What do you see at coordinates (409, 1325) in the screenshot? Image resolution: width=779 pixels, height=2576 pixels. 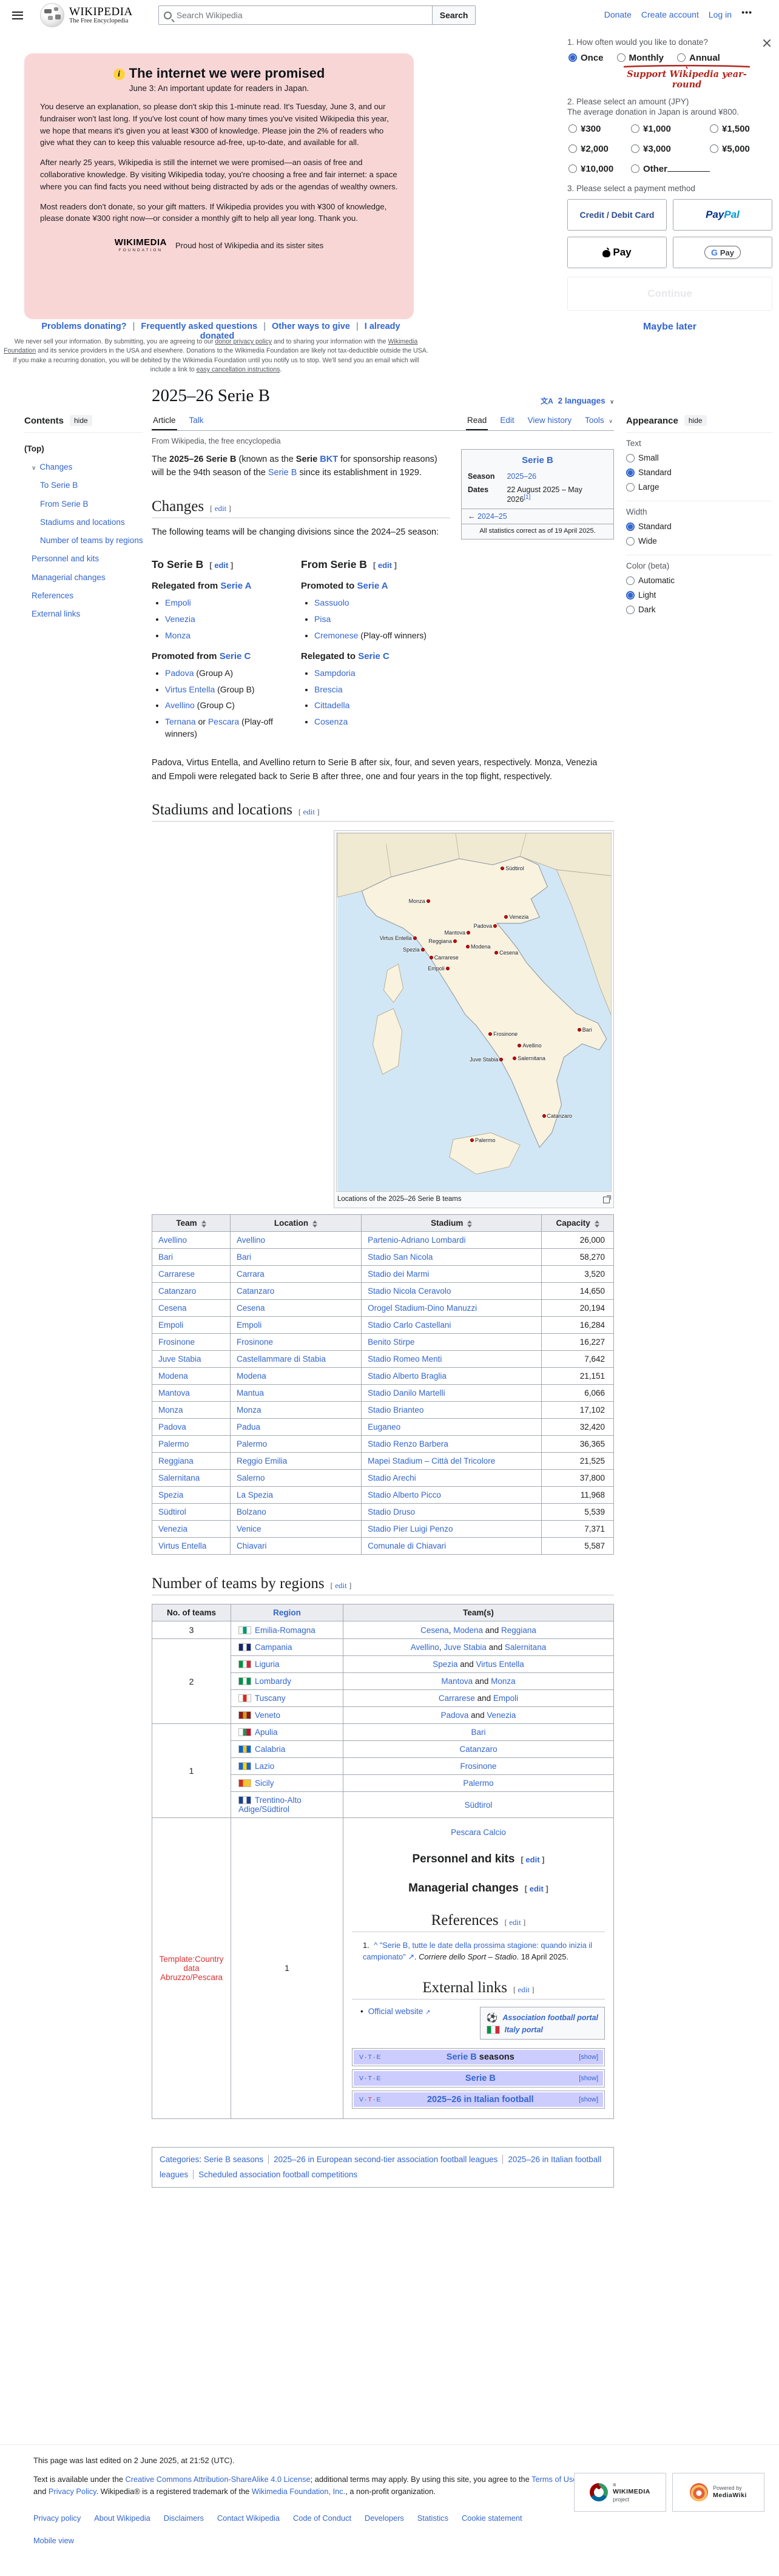 I see `stadium-link: Stadio Carlo Castellani` at bounding box center [409, 1325].